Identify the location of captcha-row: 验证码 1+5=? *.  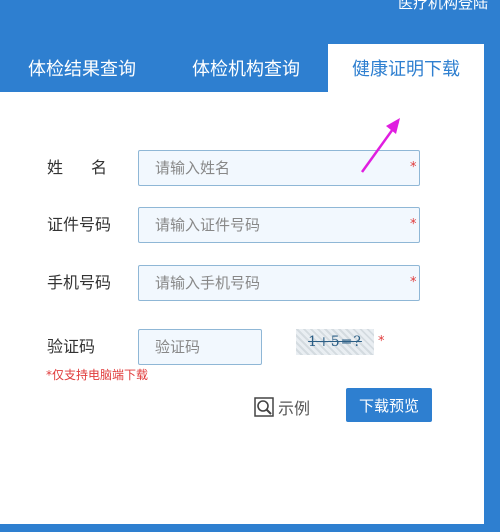
(242, 347).